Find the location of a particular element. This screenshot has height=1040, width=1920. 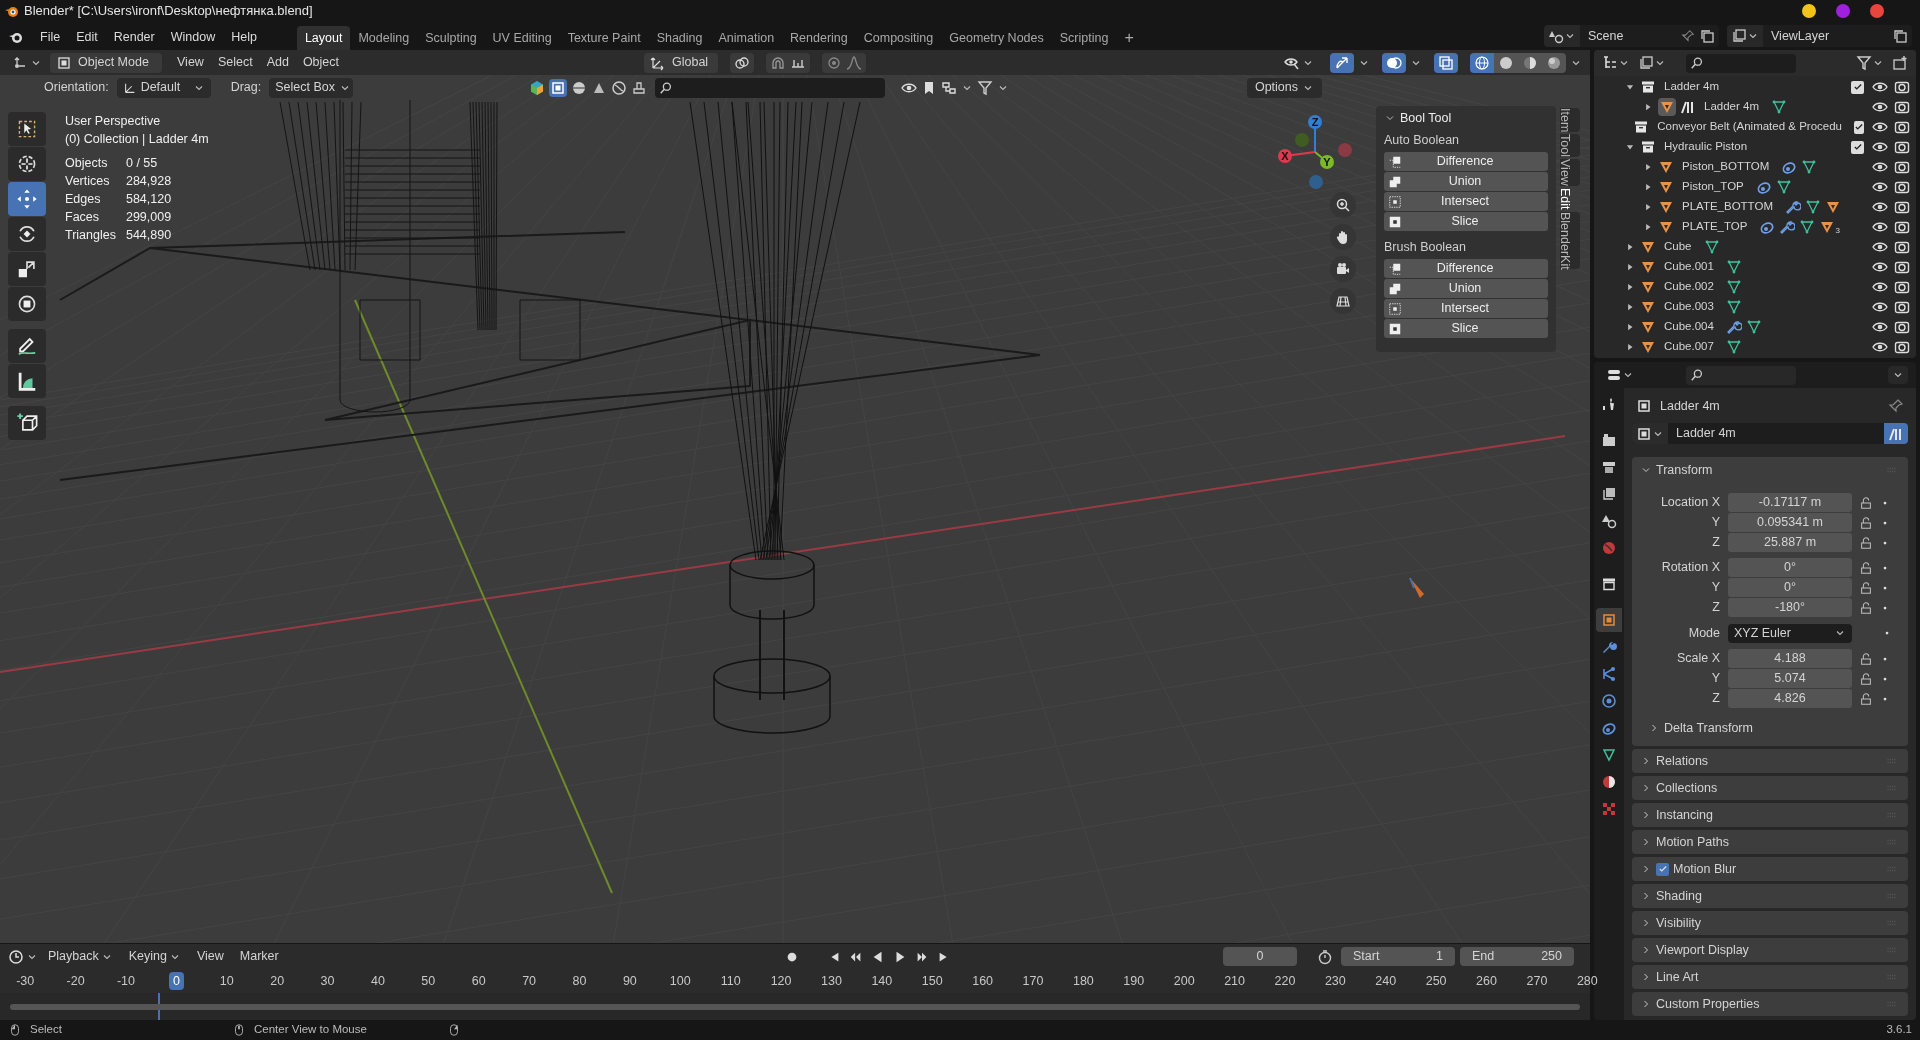

menu-item: Edit is located at coordinates (87, 37).